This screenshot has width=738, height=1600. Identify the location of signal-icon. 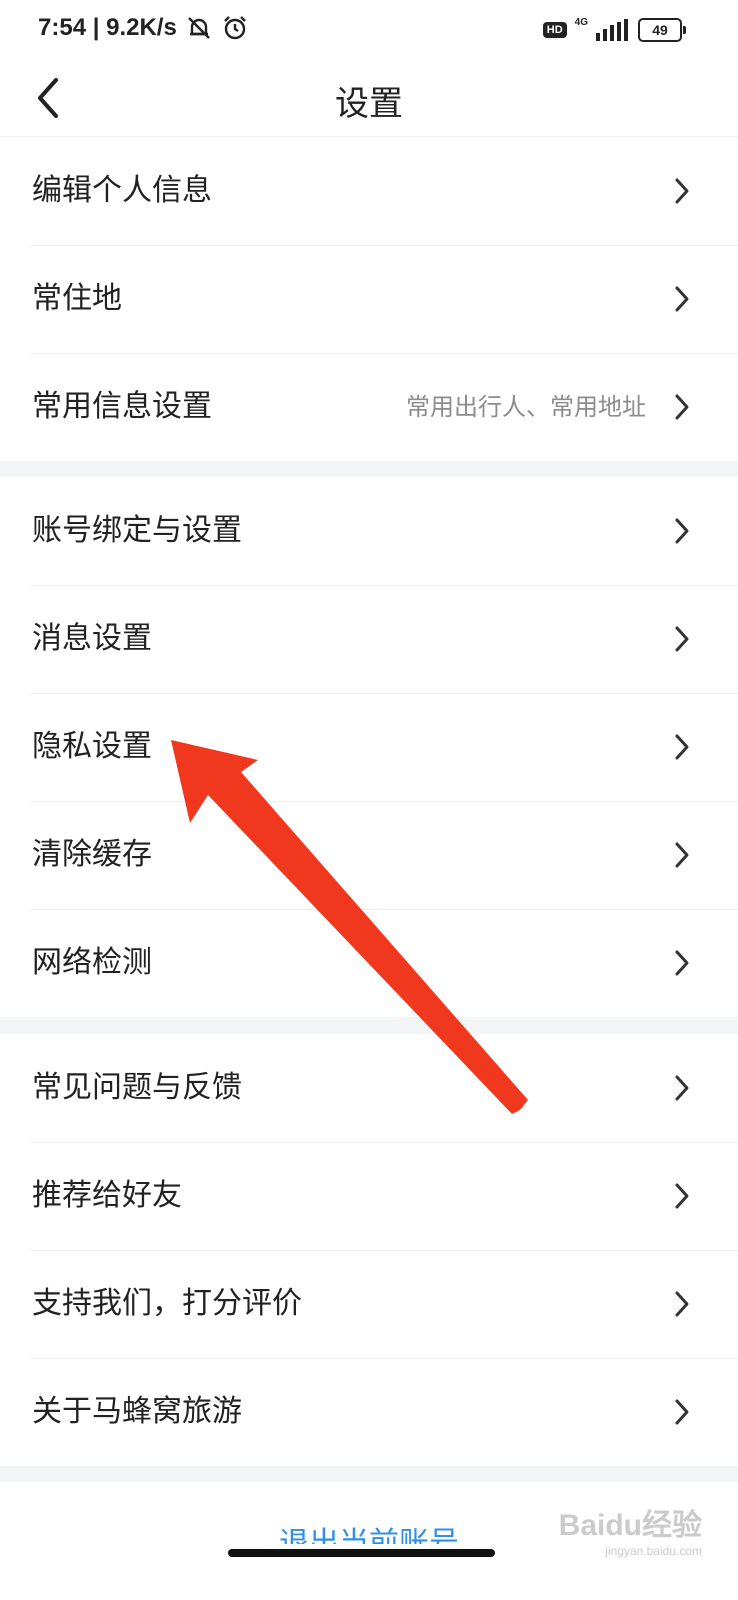
(612, 30).